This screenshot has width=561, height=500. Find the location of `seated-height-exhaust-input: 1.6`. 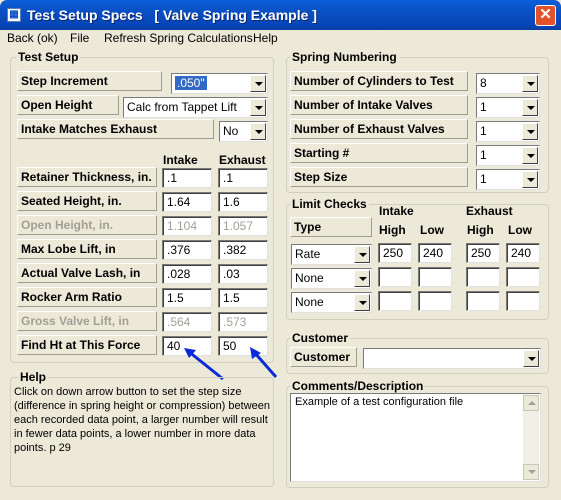

seated-height-exhaust-input: 1.6 is located at coordinates (243, 202).